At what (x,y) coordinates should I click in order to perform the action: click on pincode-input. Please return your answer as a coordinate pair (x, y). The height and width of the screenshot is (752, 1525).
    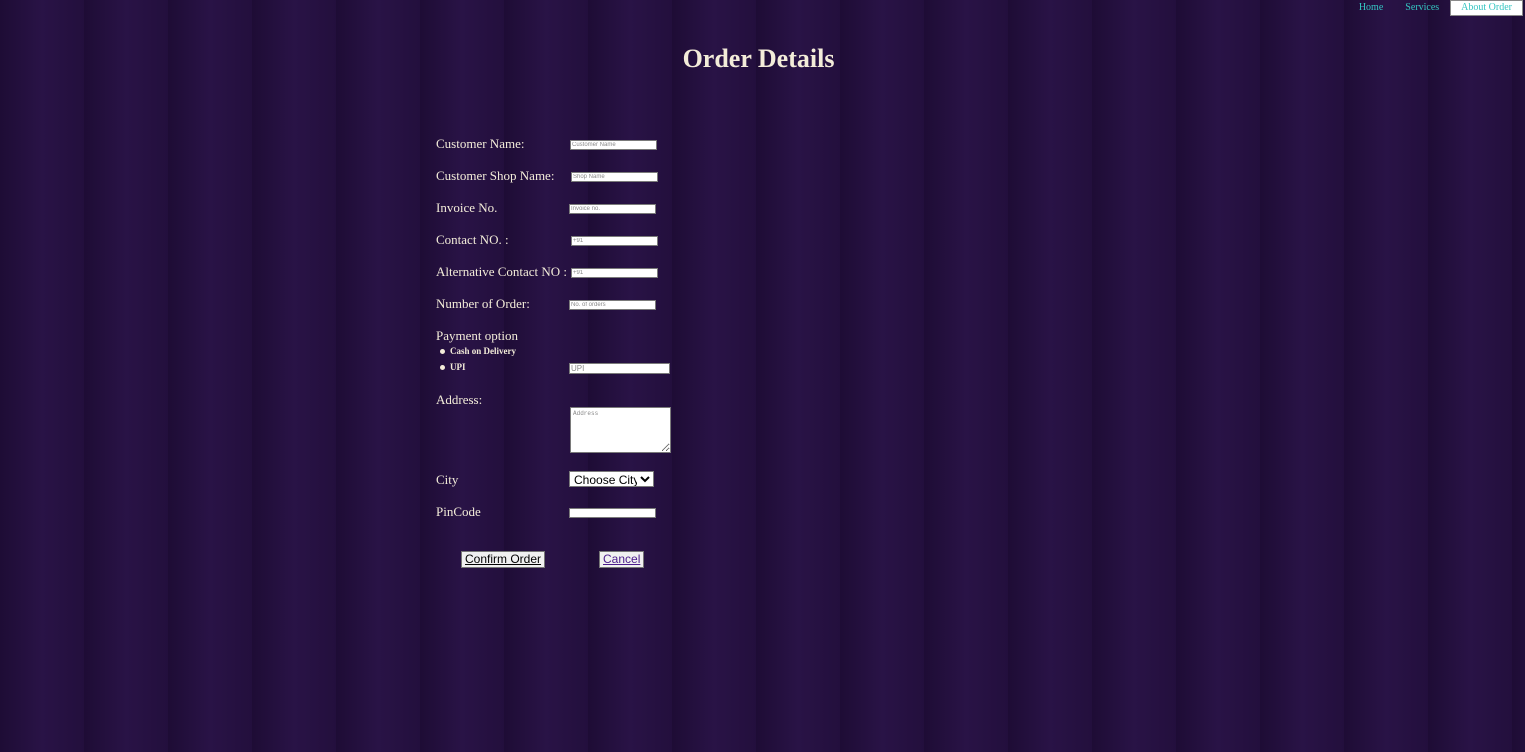
    Looking at the image, I should click on (612, 513).